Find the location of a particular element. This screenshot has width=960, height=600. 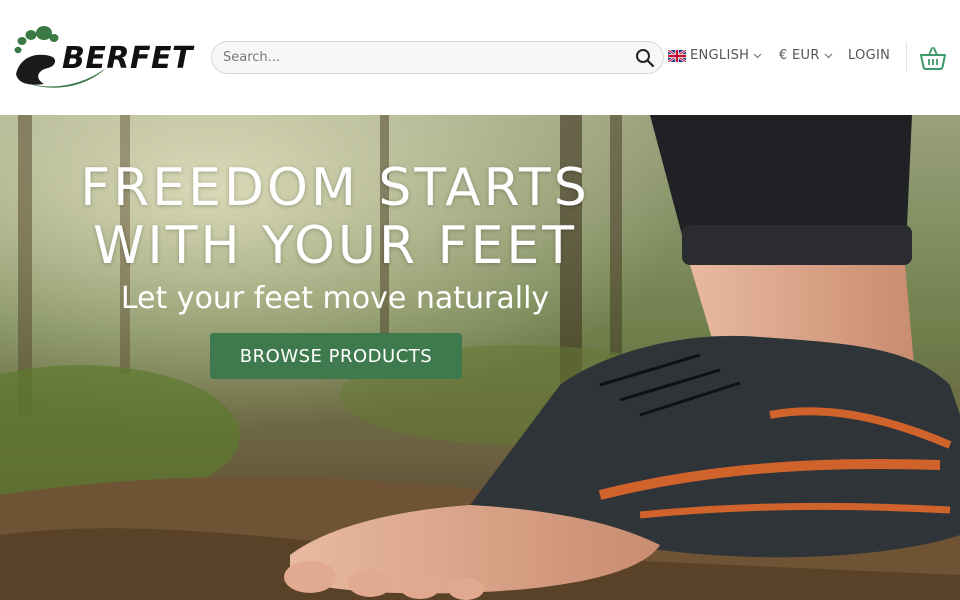

berfet-logo: BERFET is located at coordinates (103, 58).